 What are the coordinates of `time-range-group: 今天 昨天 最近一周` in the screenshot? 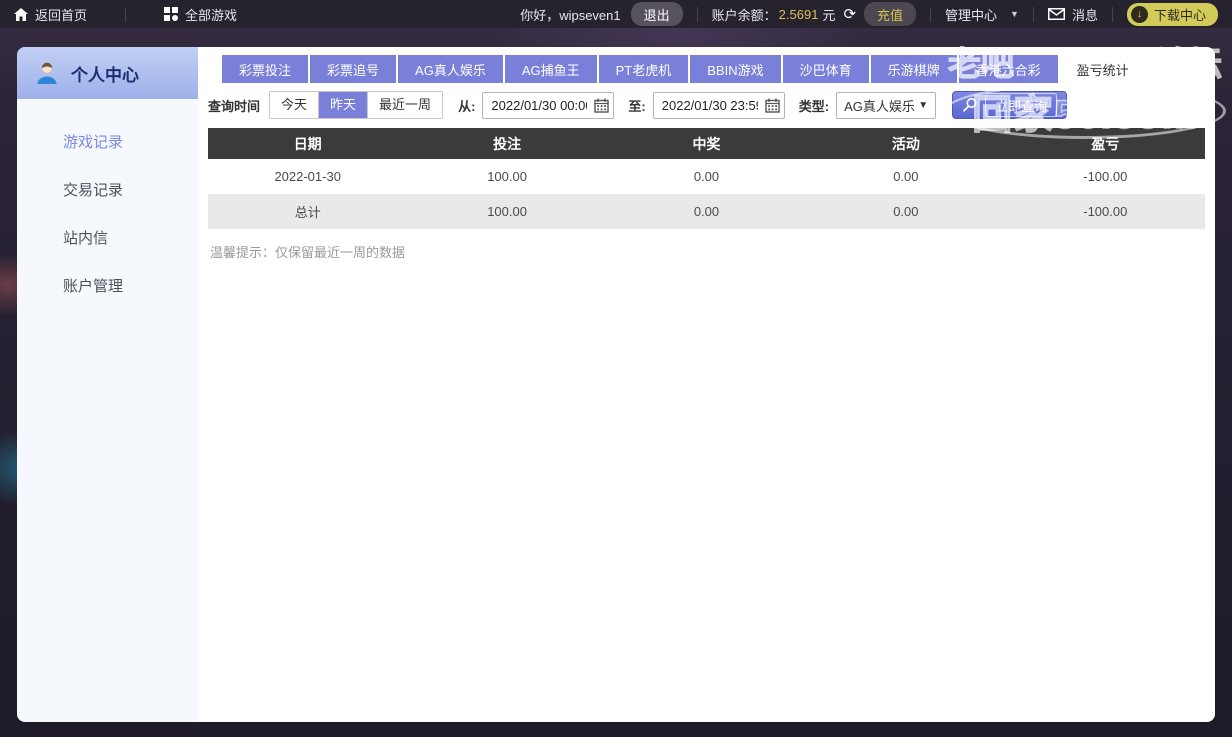 It's located at (356, 105).